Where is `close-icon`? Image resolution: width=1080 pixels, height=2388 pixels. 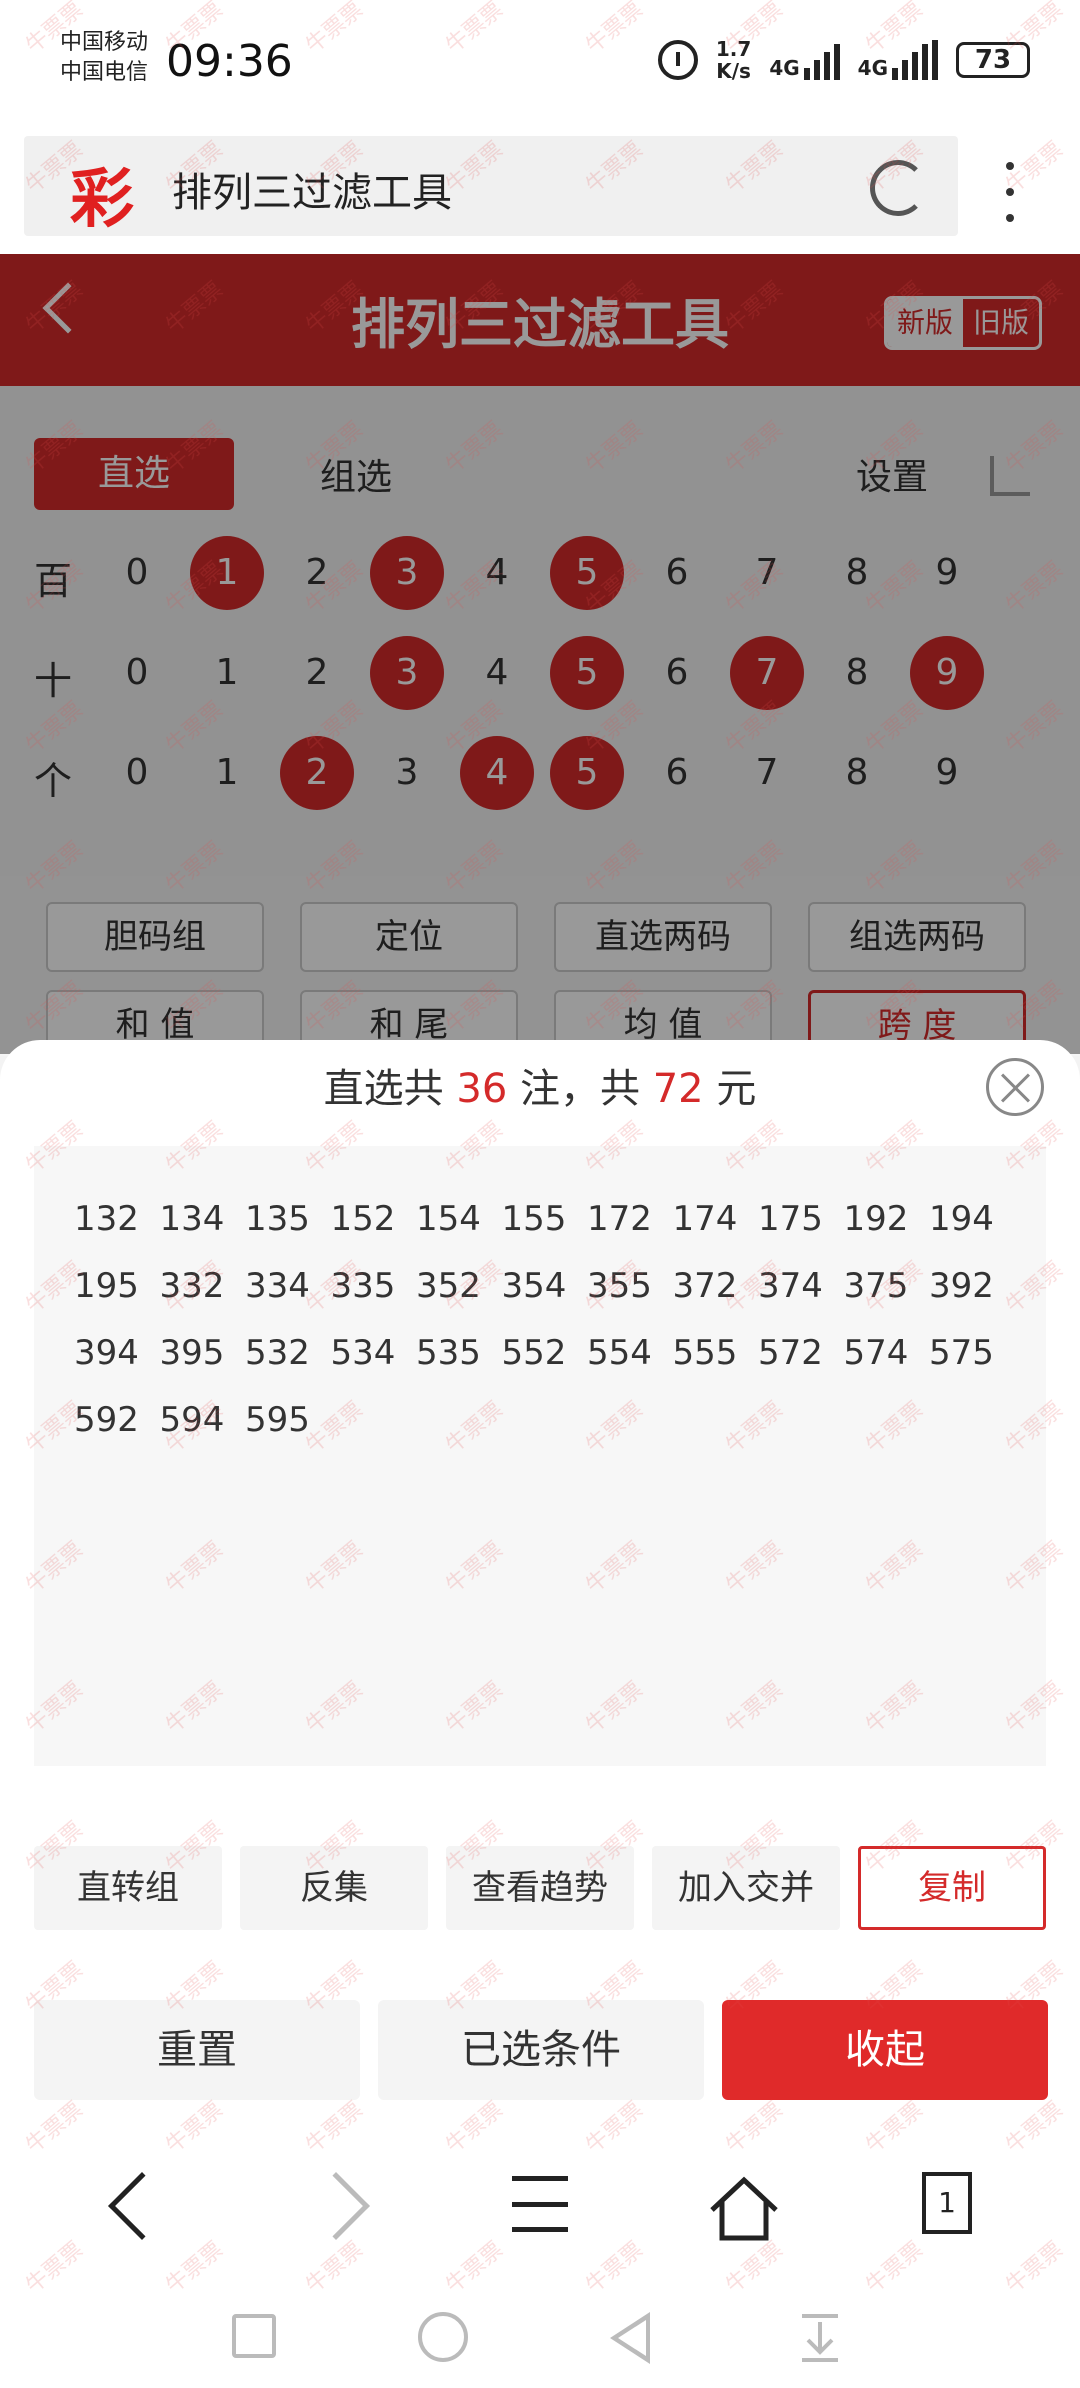
close-icon is located at coordinates (1015, 1087).